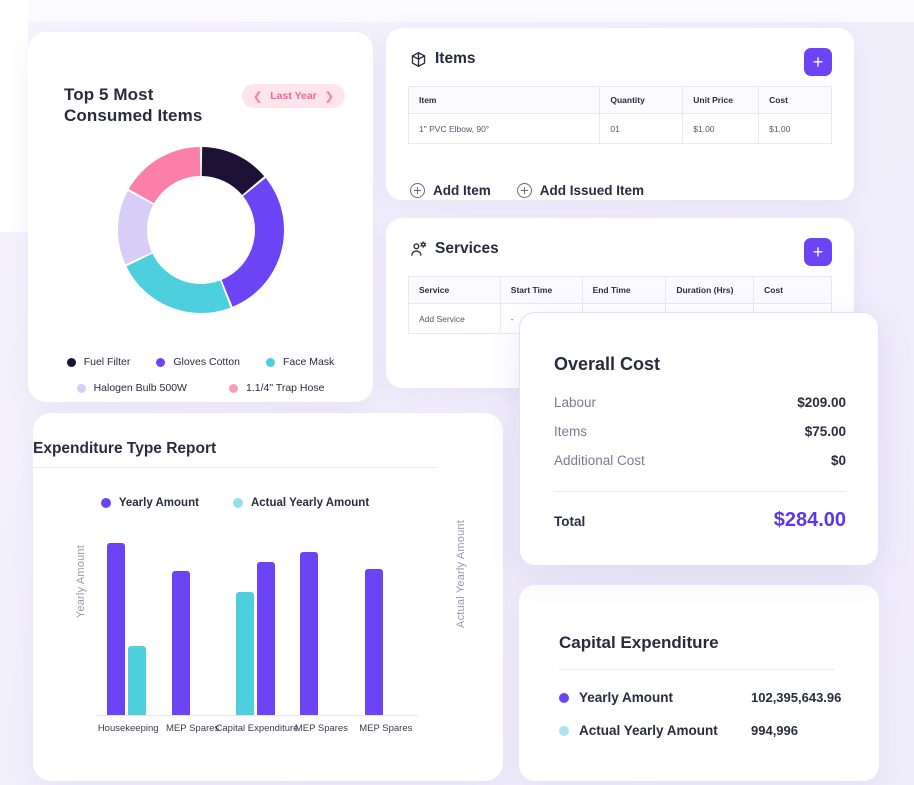  I want to click on col-duration: Duration (Hrs), so click(710, 290).